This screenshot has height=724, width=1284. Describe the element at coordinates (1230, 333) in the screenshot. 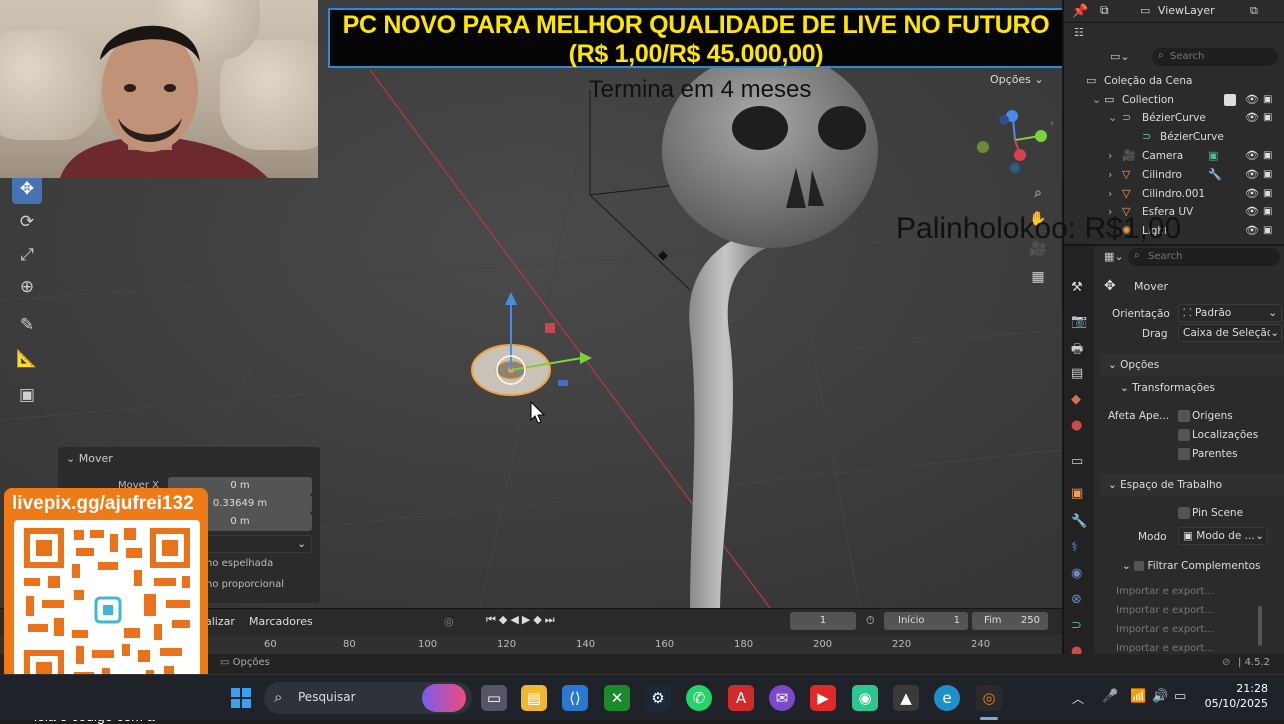

I see `drag-select: Caixa de Seleção ⌄` at that location.